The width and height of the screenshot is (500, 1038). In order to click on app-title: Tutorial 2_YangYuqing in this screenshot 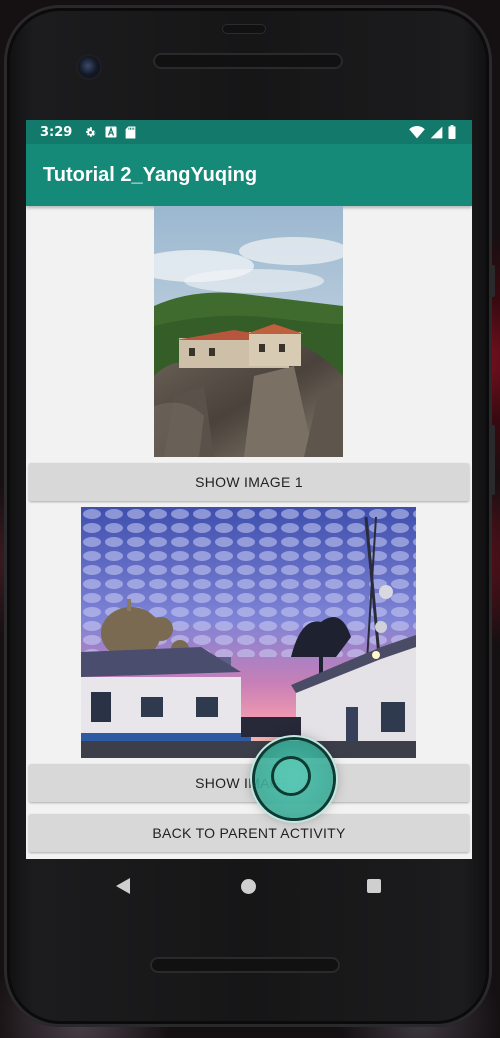, I will do `click(150, 174)`.